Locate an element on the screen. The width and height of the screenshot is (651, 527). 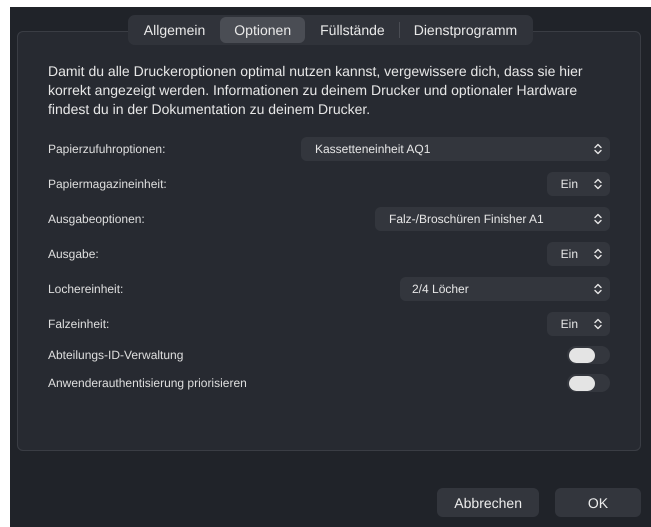
popup-menu: 2/4 Löcher is located at coordinates (505, 288).